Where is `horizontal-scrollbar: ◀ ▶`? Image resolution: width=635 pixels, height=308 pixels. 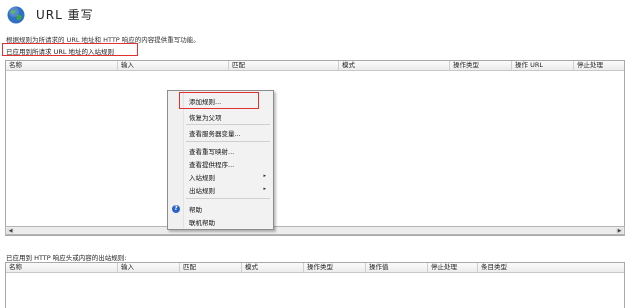 horizontal-scrollbar: ◀ ▶ is located at coordinates (315, 230).